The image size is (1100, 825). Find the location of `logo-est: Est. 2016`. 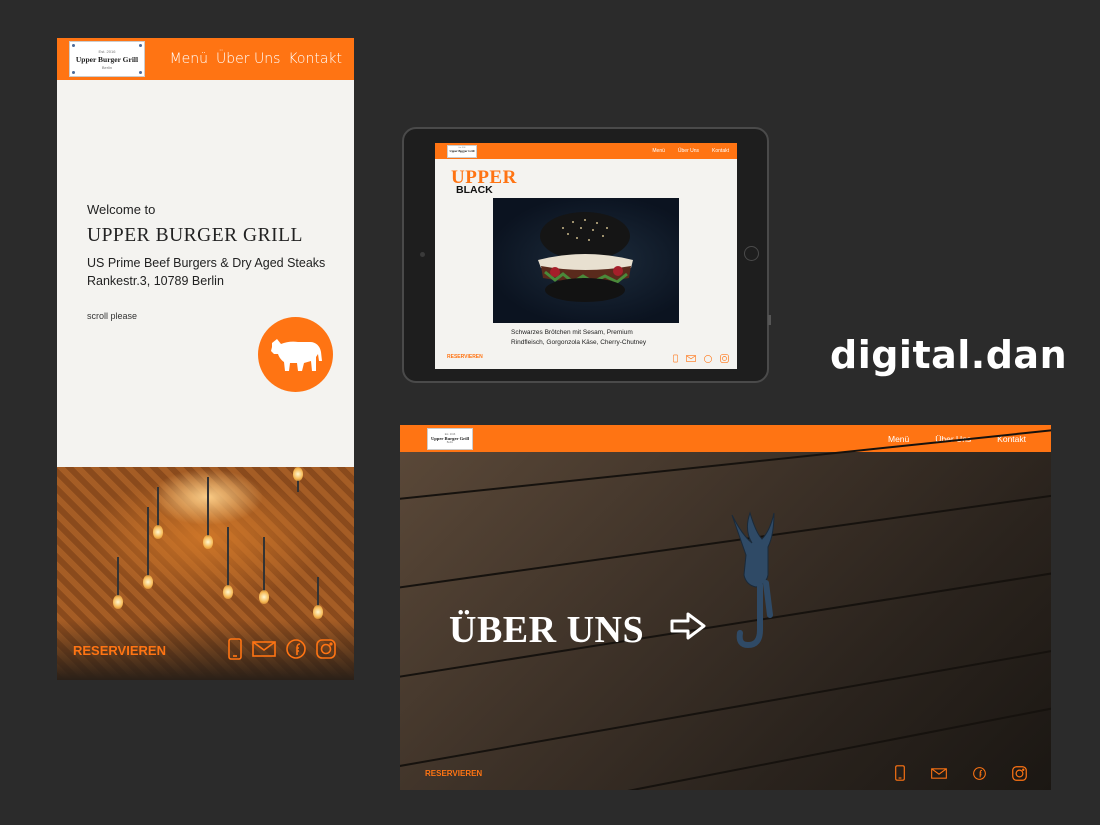

logo-est: Est. 2016 is located at coordinates (107, 51).